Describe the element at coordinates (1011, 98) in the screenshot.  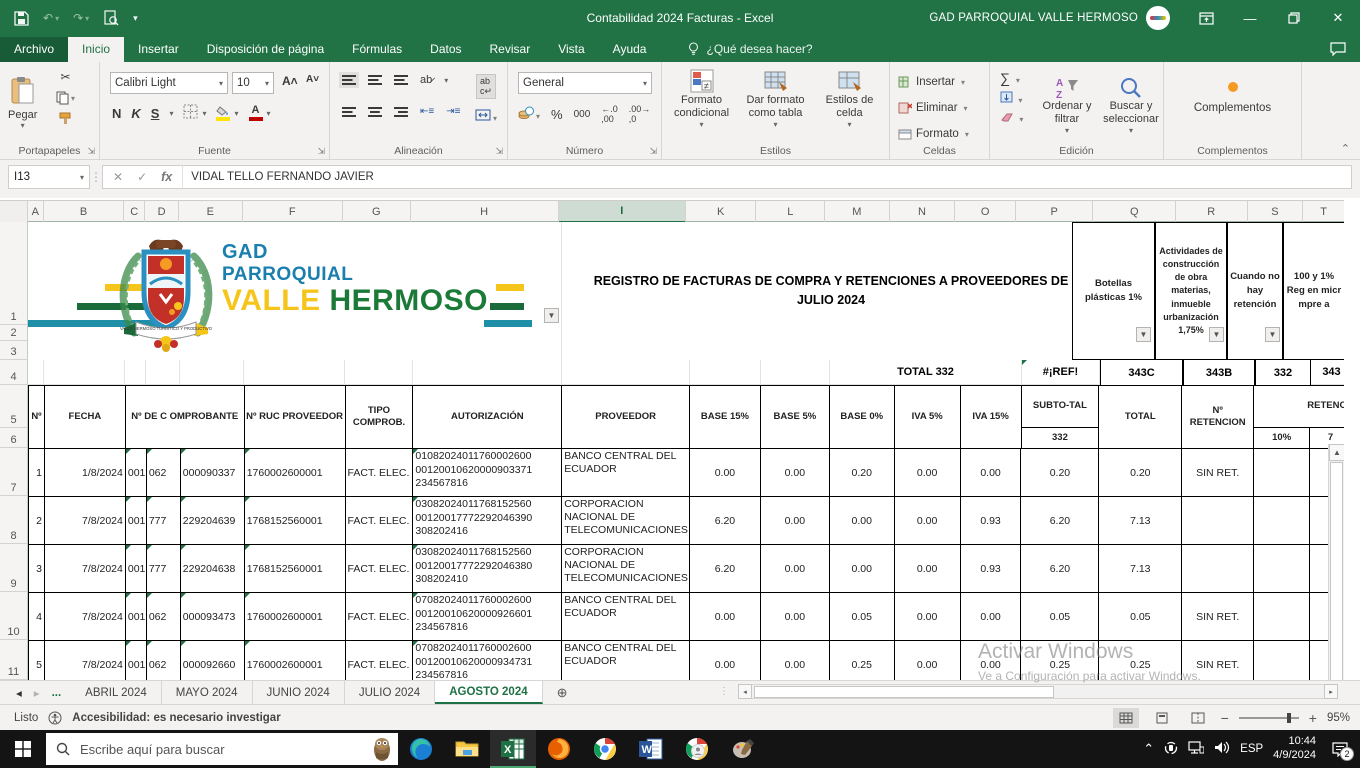
I see `fill-icon: ▾` at that location.